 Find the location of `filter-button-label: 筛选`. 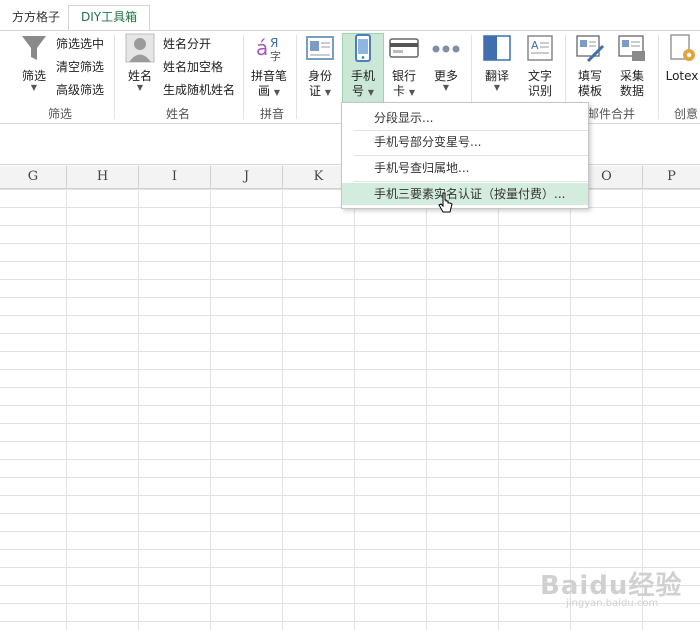

filter-button-label: 筛选 is located at coordinates (33, 76).